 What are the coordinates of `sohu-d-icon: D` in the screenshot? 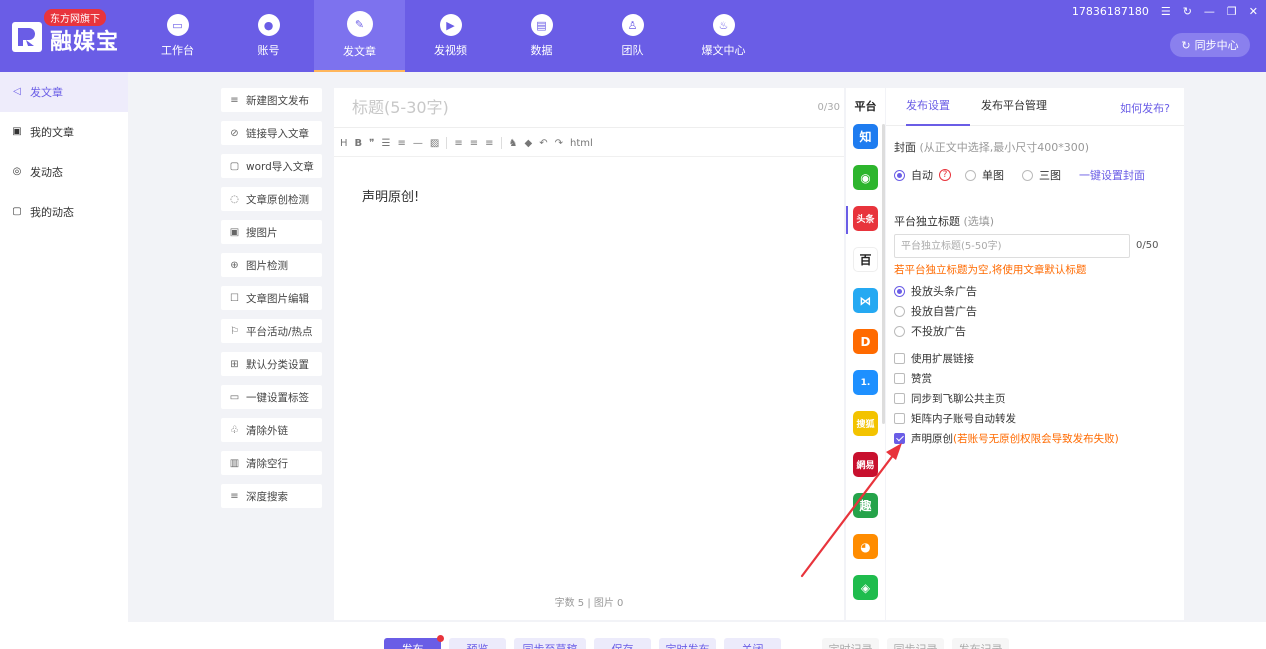 It's located at (865, 341).